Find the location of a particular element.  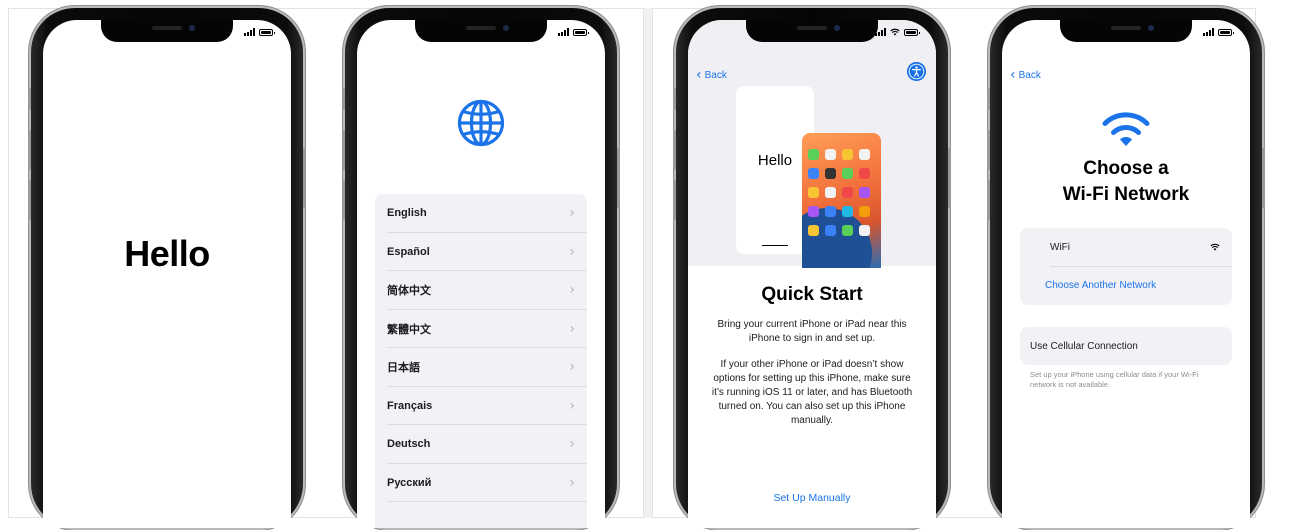

language-item-russian: Русский › is located at coordinates (481, 483).